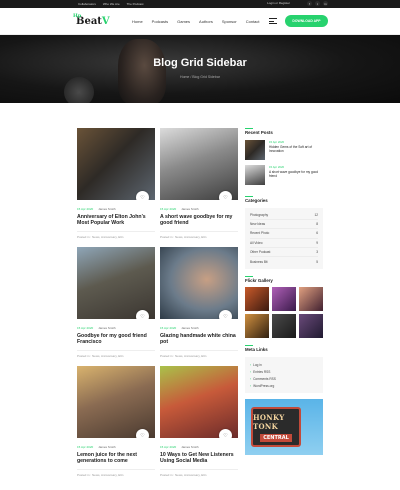 Image resolution: width=400 pixels, height=490 pixels. I want to click on sidebar-ad-banner: HONKY TONK CENTRAL, so click(284, 427).